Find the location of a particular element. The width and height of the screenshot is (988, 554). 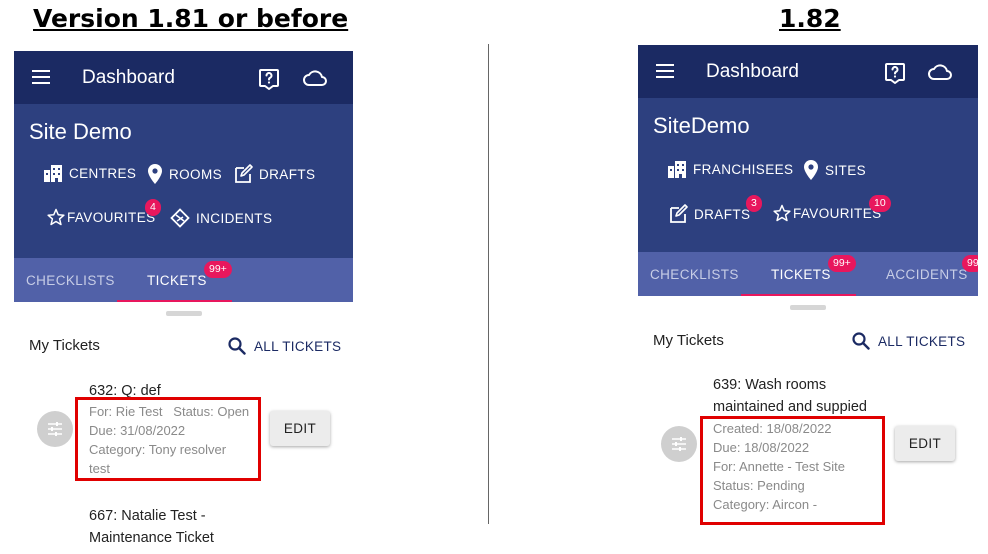

nav-incidents-label: INCIDENTS is located at coordinates (234, 218).